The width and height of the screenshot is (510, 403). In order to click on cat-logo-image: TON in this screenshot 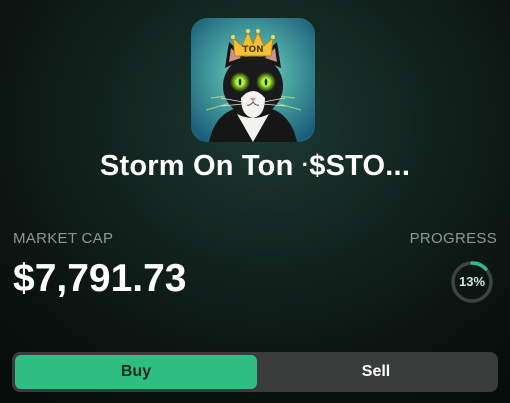, I will do `click(253, 80)`.